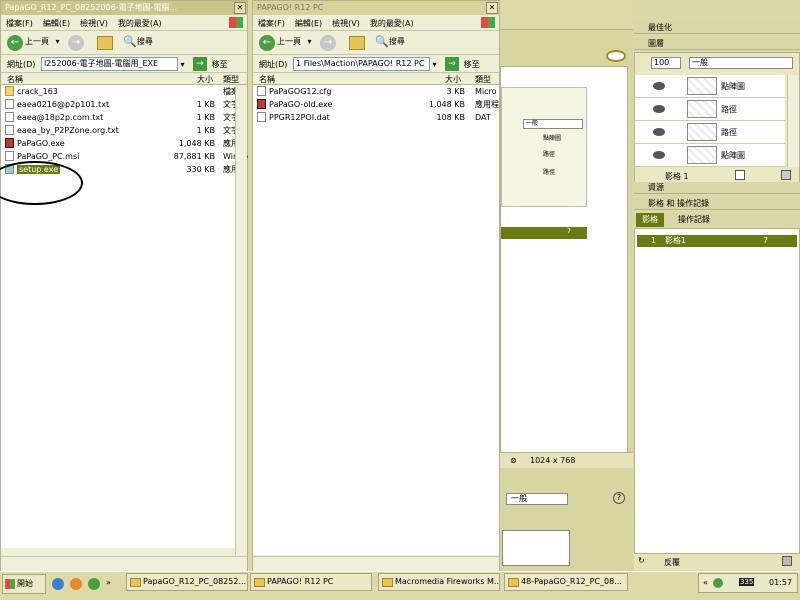 Image resolution: width=800 pixels, height=600 pixels. What do you see at coordinates (672, 562) in the screenshot?
I see `loop-label: 反覆` at bounding box center [672, 562].